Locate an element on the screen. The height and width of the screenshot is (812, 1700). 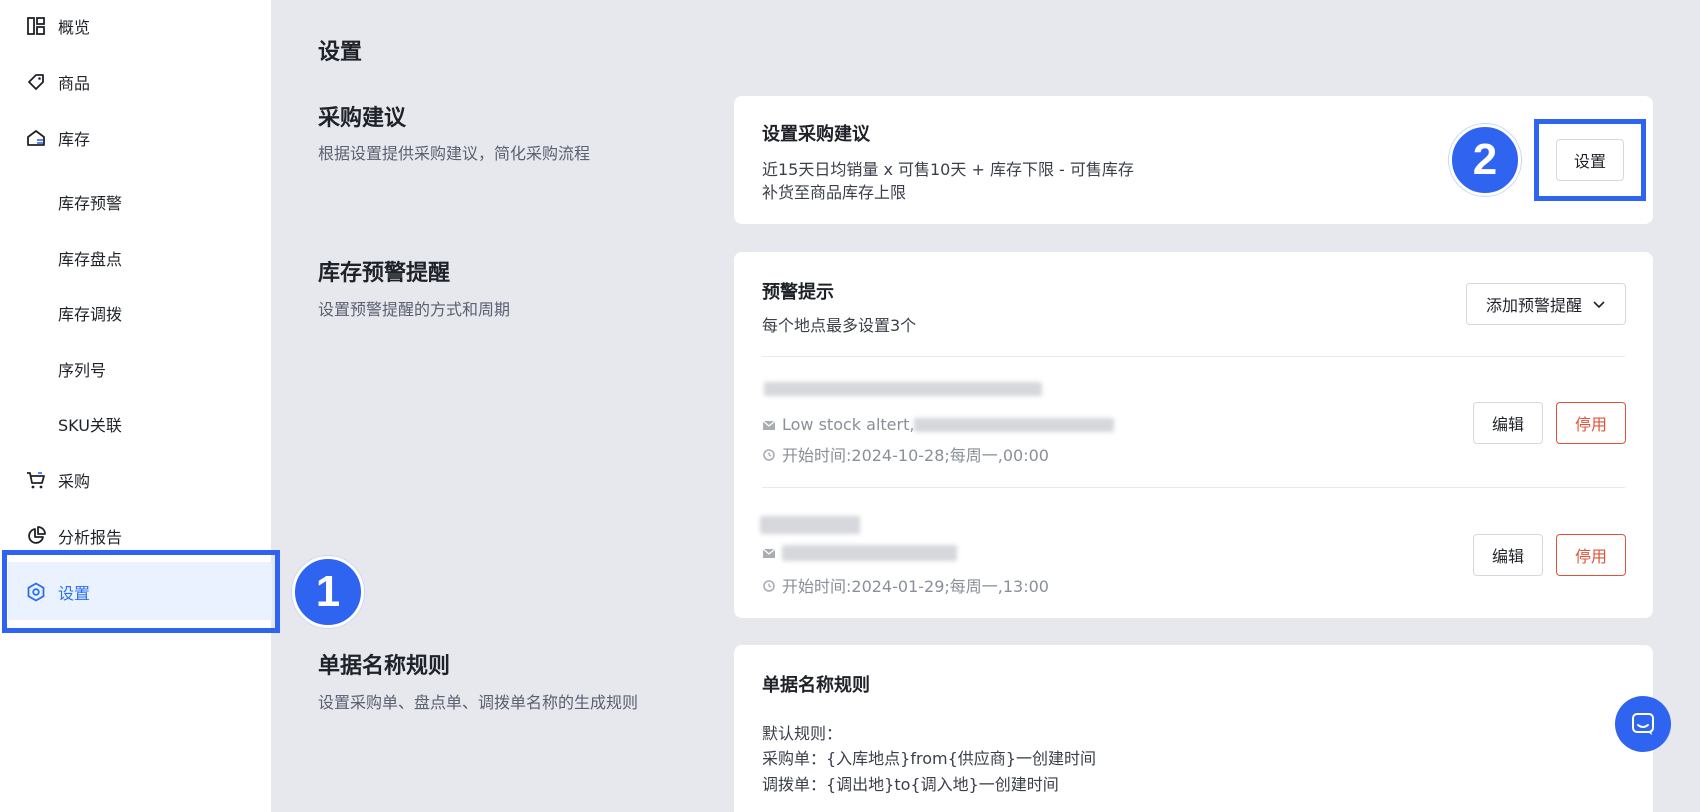
chat-support-button is located at coordinates (1643, 724).